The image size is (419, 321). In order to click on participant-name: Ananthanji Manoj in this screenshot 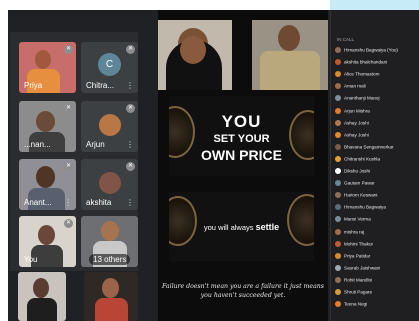, I will do `click(362, 98)`.